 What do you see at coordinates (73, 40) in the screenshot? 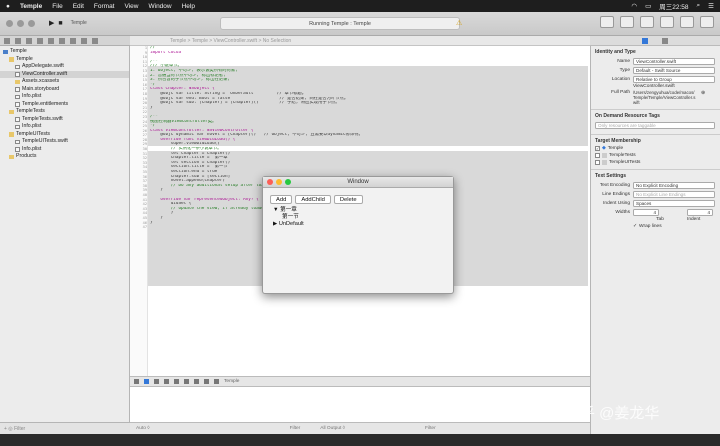
I see `debug-icon` at bounding box center [73, 40].